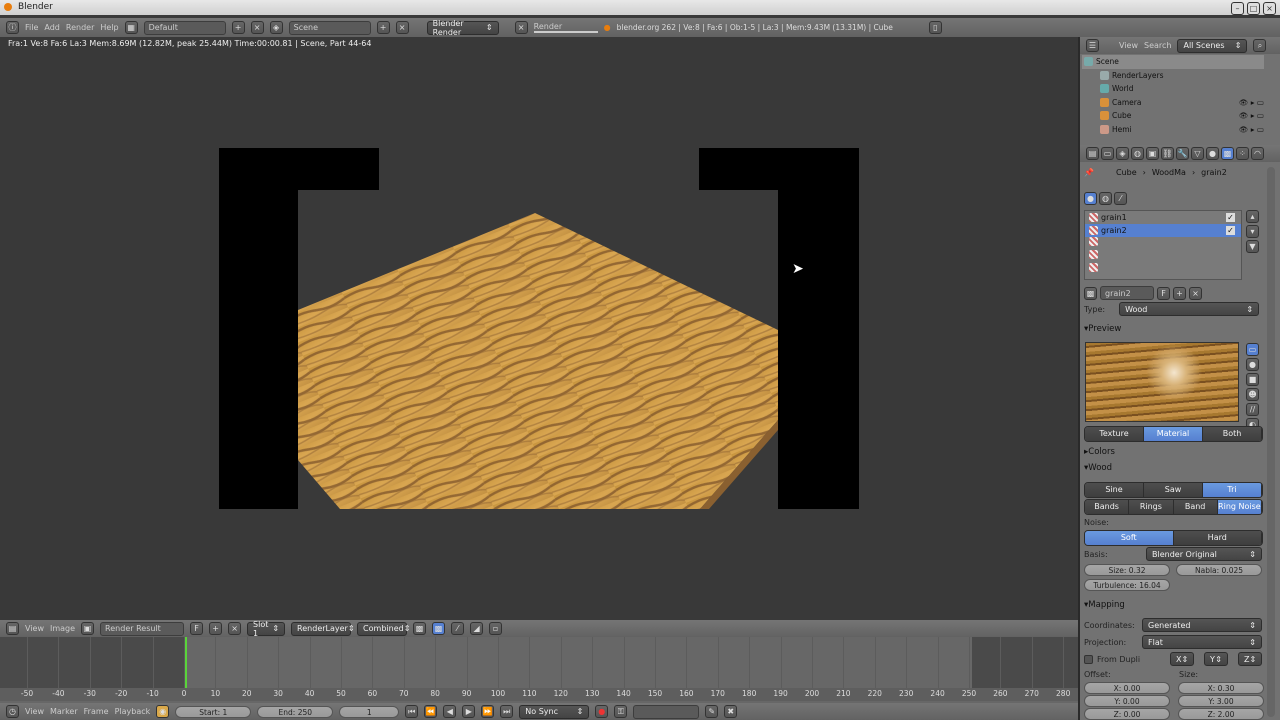 This screenshot has height=720, width=1280. What do you see at coordinates (238, 27) in the screenshot?
I see `add-screen-button: +` at bounding box center [238, 27].